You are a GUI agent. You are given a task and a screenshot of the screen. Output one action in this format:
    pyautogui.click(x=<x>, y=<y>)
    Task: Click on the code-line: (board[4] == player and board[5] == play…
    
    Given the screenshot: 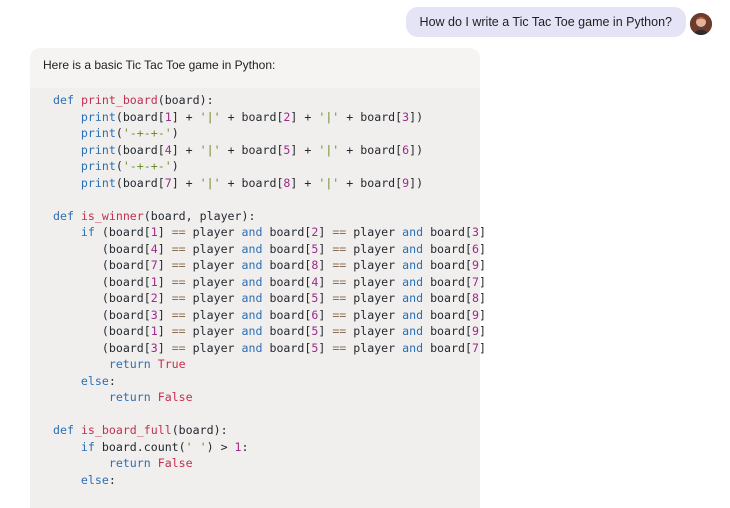 What is the action you would take?
    pyautogui.click(x=293, y=248)
    